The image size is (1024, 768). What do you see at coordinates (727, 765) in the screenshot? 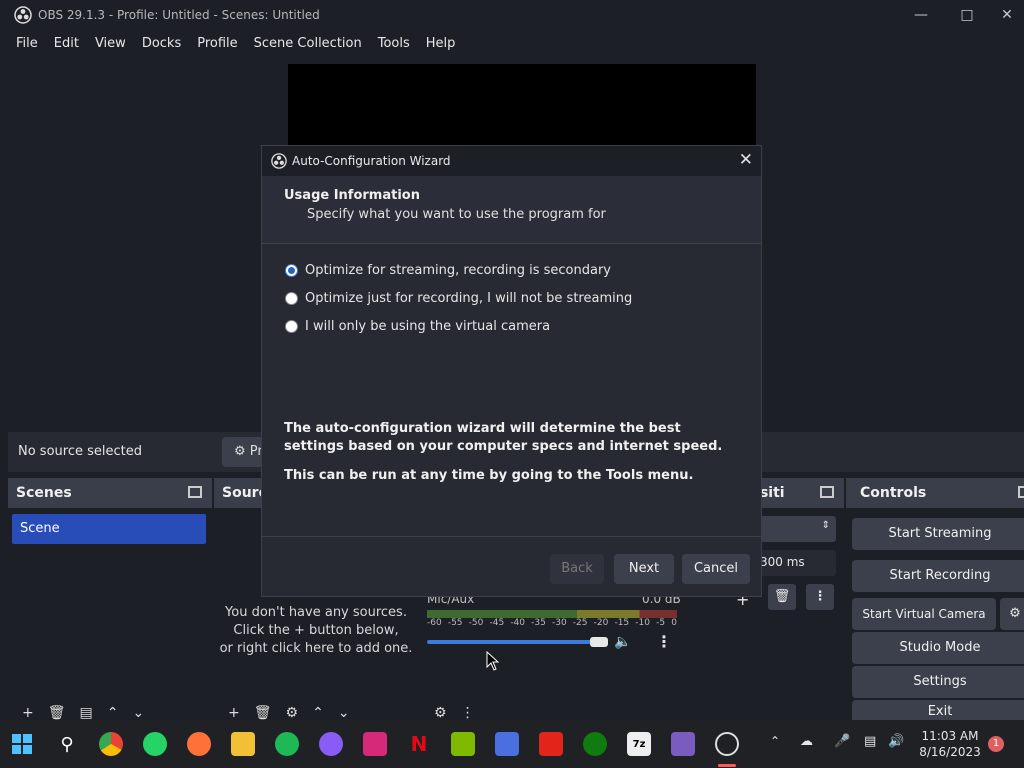
I see `active-app-indicator` at bounding box center [727, 765].